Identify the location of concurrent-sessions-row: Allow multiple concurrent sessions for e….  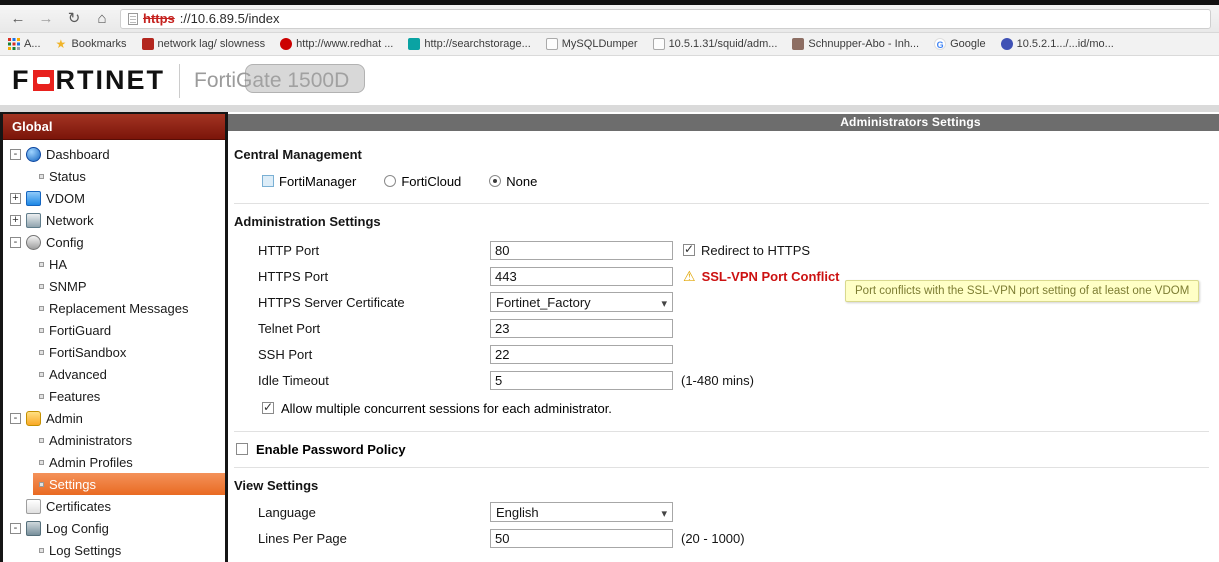
(735, 408).